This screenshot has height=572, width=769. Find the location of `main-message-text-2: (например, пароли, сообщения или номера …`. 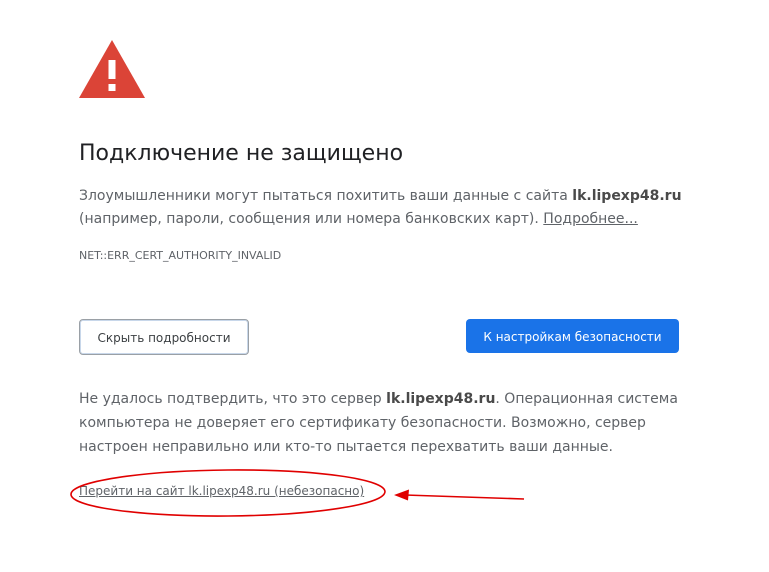

main-message-text-2: (например, пароли, сообщения или номера … is located at coordinates (311, 219).